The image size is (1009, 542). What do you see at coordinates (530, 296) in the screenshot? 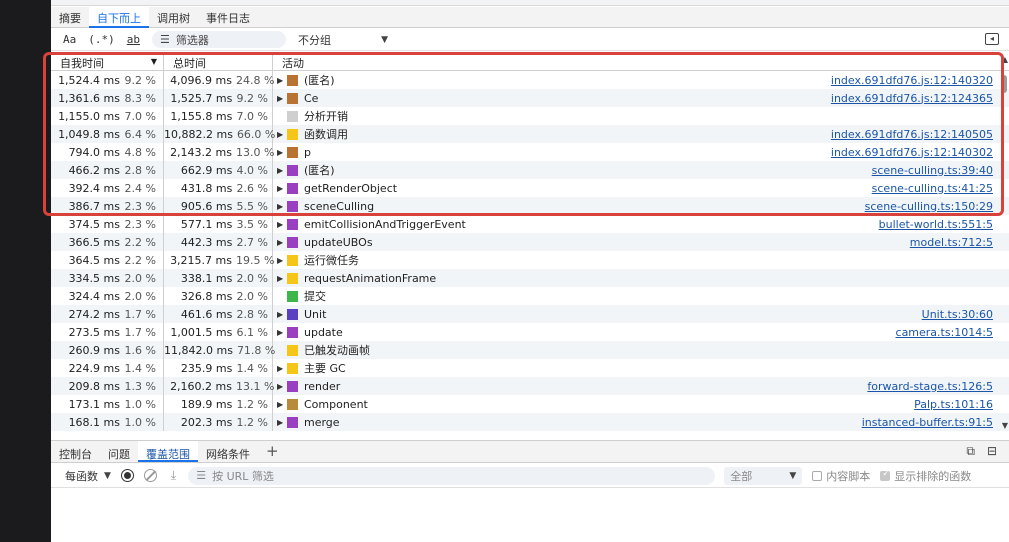
I see `table-row: 324.4 ms2.0 %326.8 ms2.0 %▶提交` at bounding box center [530, 296].